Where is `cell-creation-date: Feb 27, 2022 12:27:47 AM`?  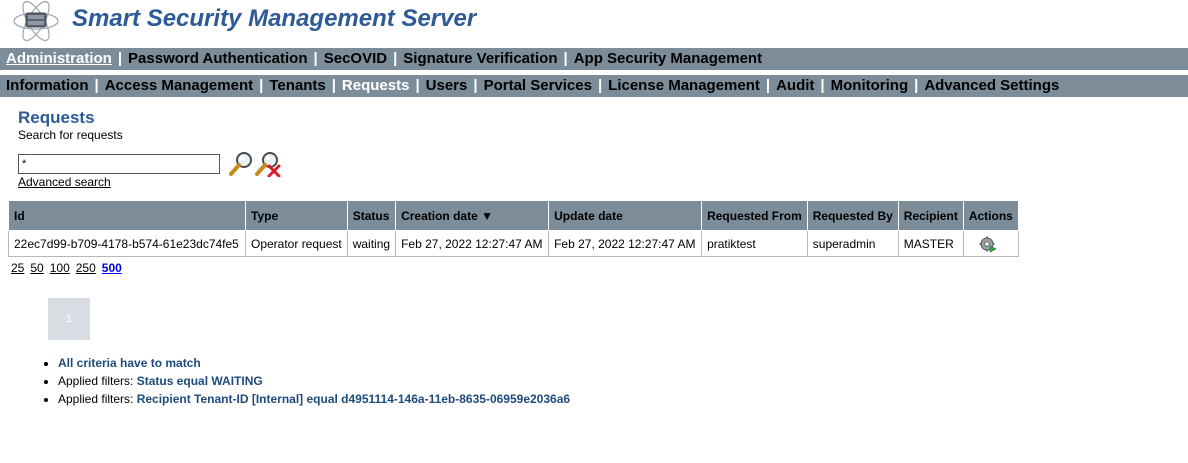 cell-creation-date: Feb 27, 2022 12:27:47 AM is located at coordinates (472, 243).